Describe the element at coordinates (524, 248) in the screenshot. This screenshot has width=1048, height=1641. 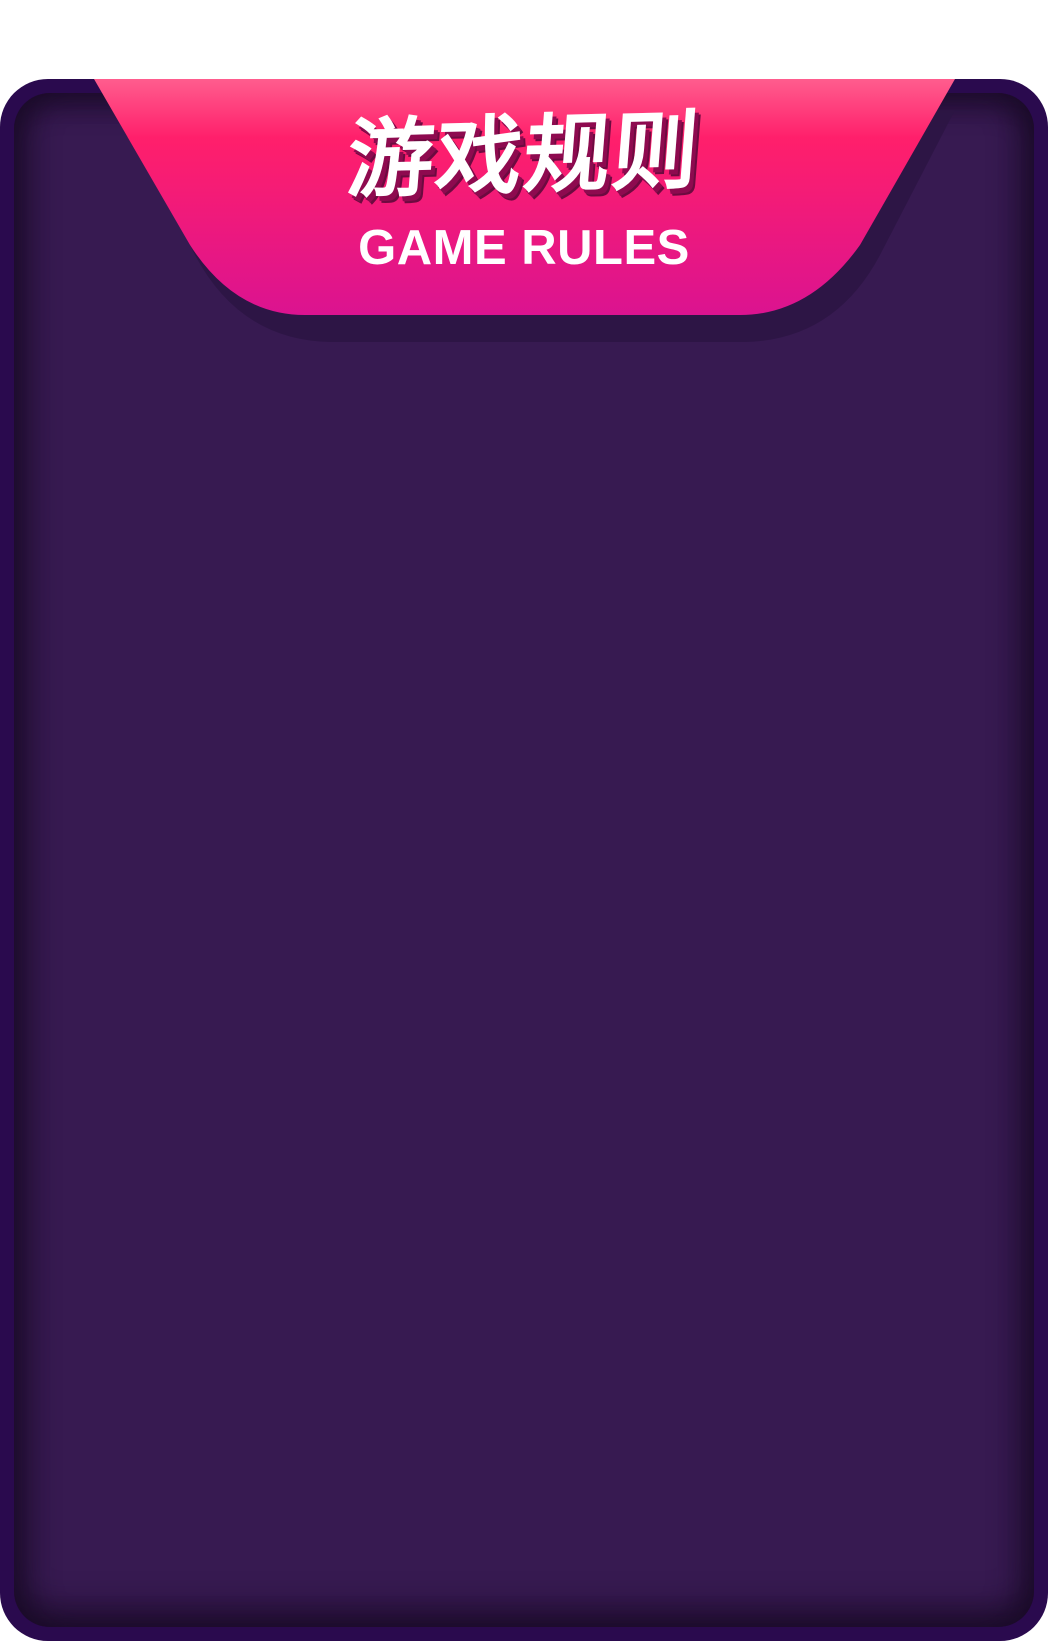
I see `title-en: GAME RULES` at that location.